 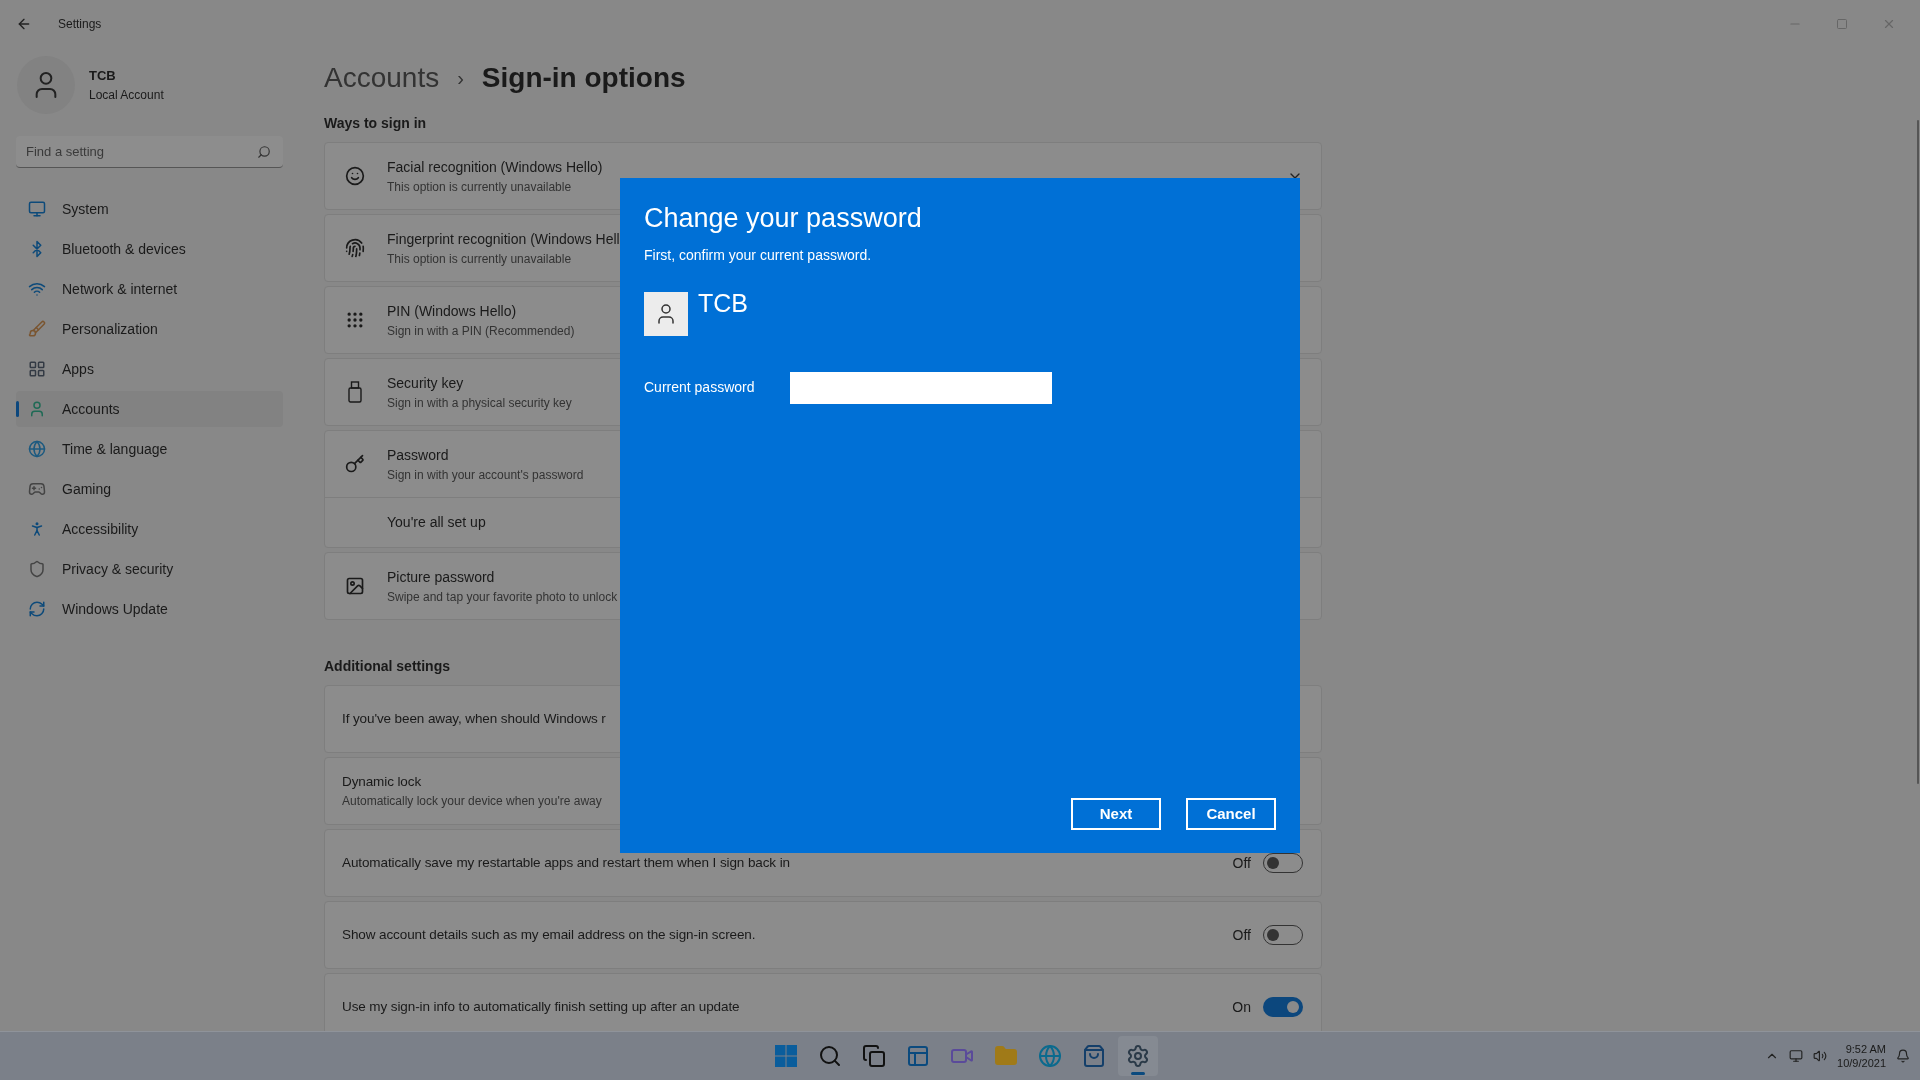 What do you see at coordinates (355, 392) in the screenshot?
I see `usb-key-icon` at bounding box center [355, 392].